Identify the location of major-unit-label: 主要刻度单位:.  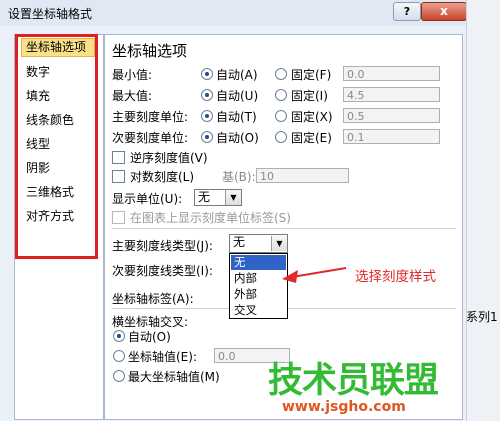
(150, 117).